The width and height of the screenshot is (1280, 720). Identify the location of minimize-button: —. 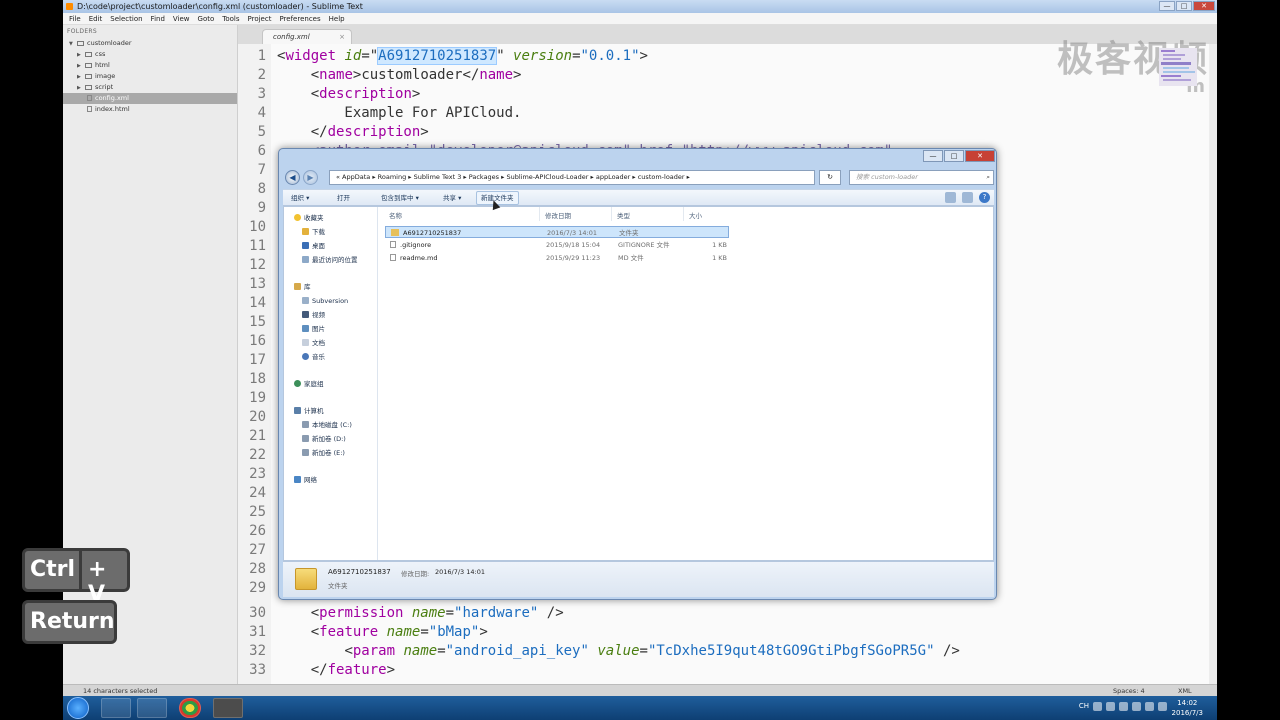
(1167, 6).